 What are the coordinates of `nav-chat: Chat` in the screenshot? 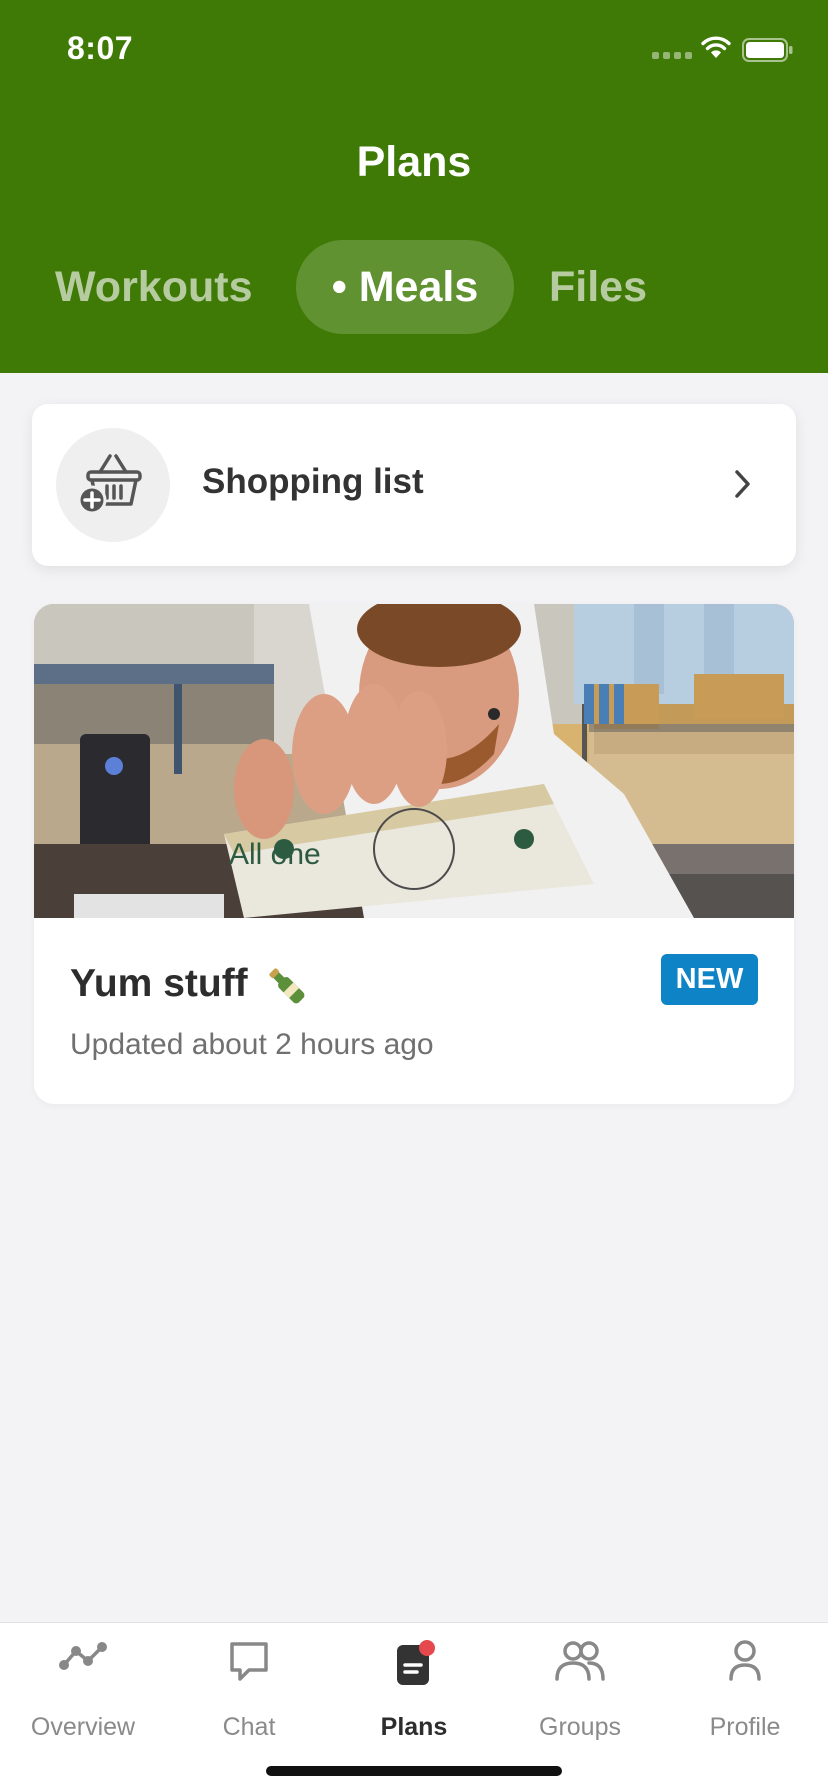 It's located at (249, 1688).